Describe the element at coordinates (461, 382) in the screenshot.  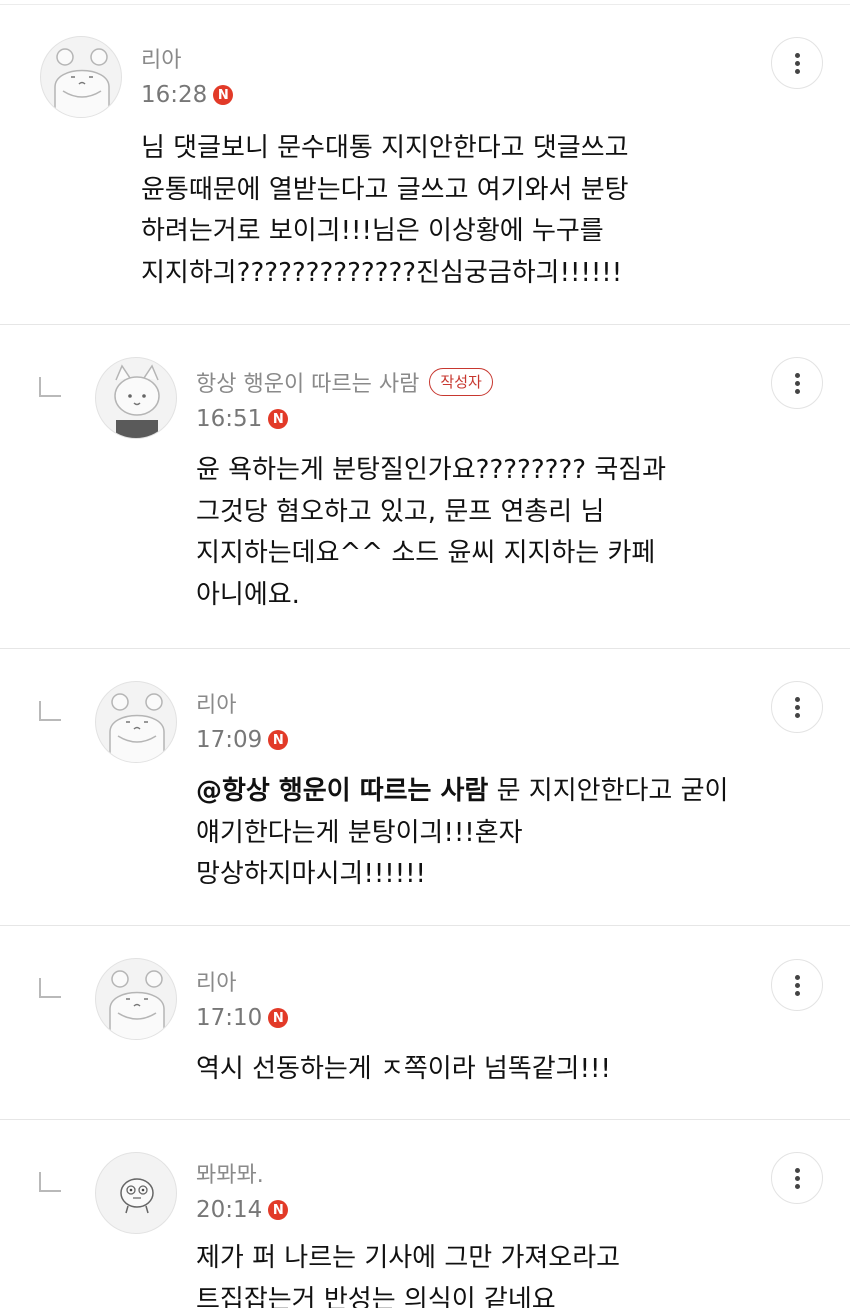
I see `writer-badge: 작성자` at that location.